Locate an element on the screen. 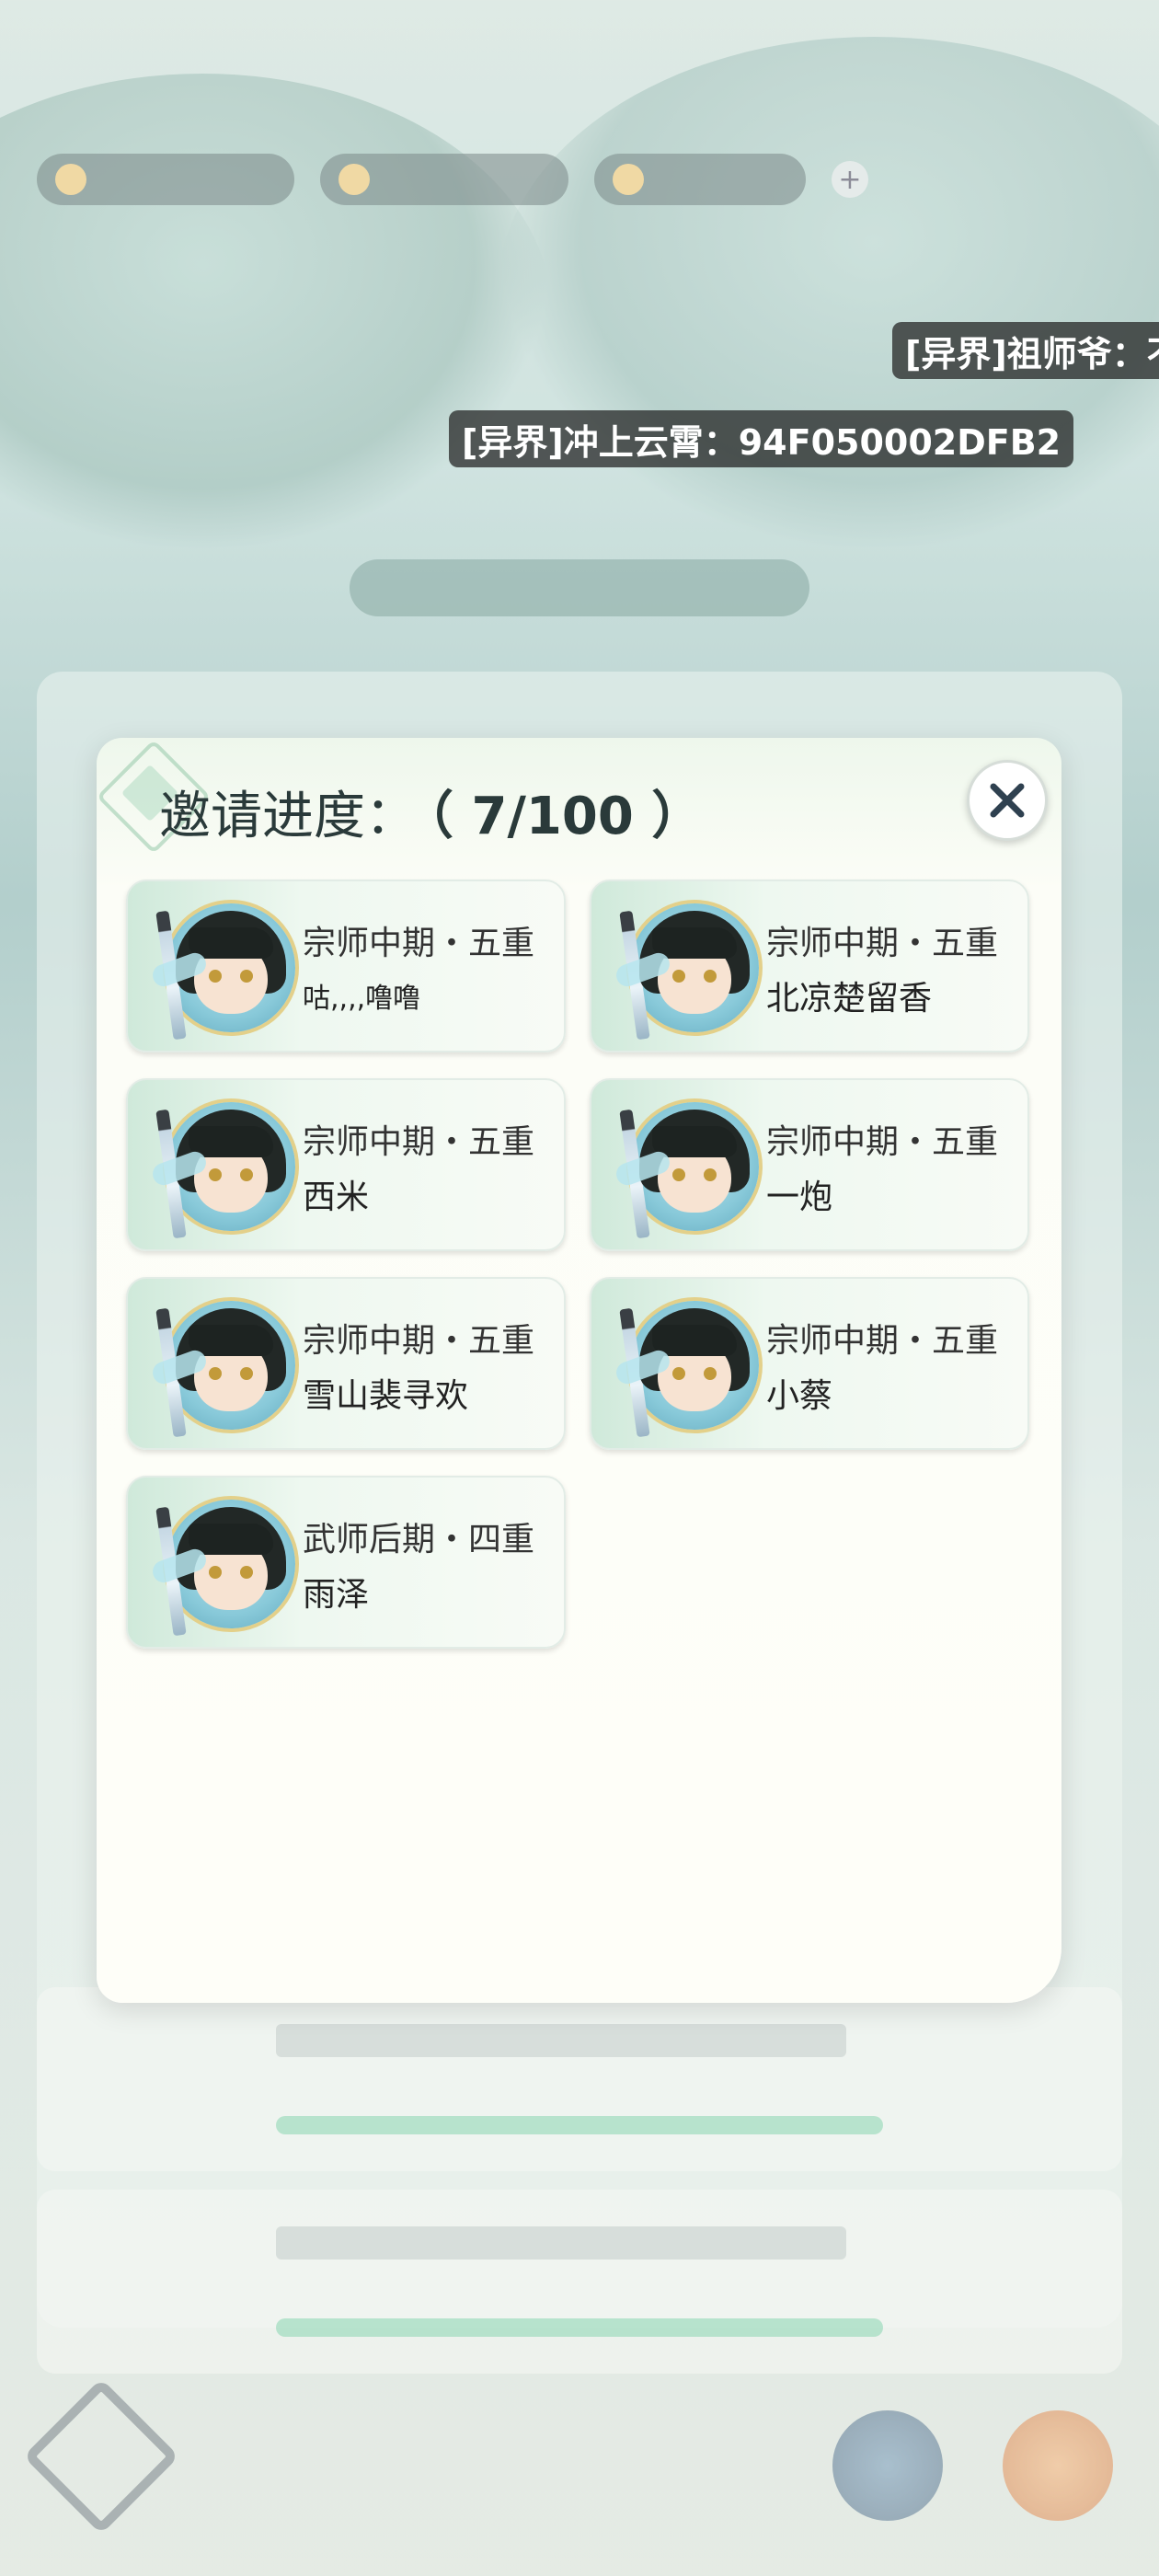 The height and width of the screenshot is (2576, 1159). modal-title: 邀请进度：（ 7/100 ） is located at coordinates (431, 812).